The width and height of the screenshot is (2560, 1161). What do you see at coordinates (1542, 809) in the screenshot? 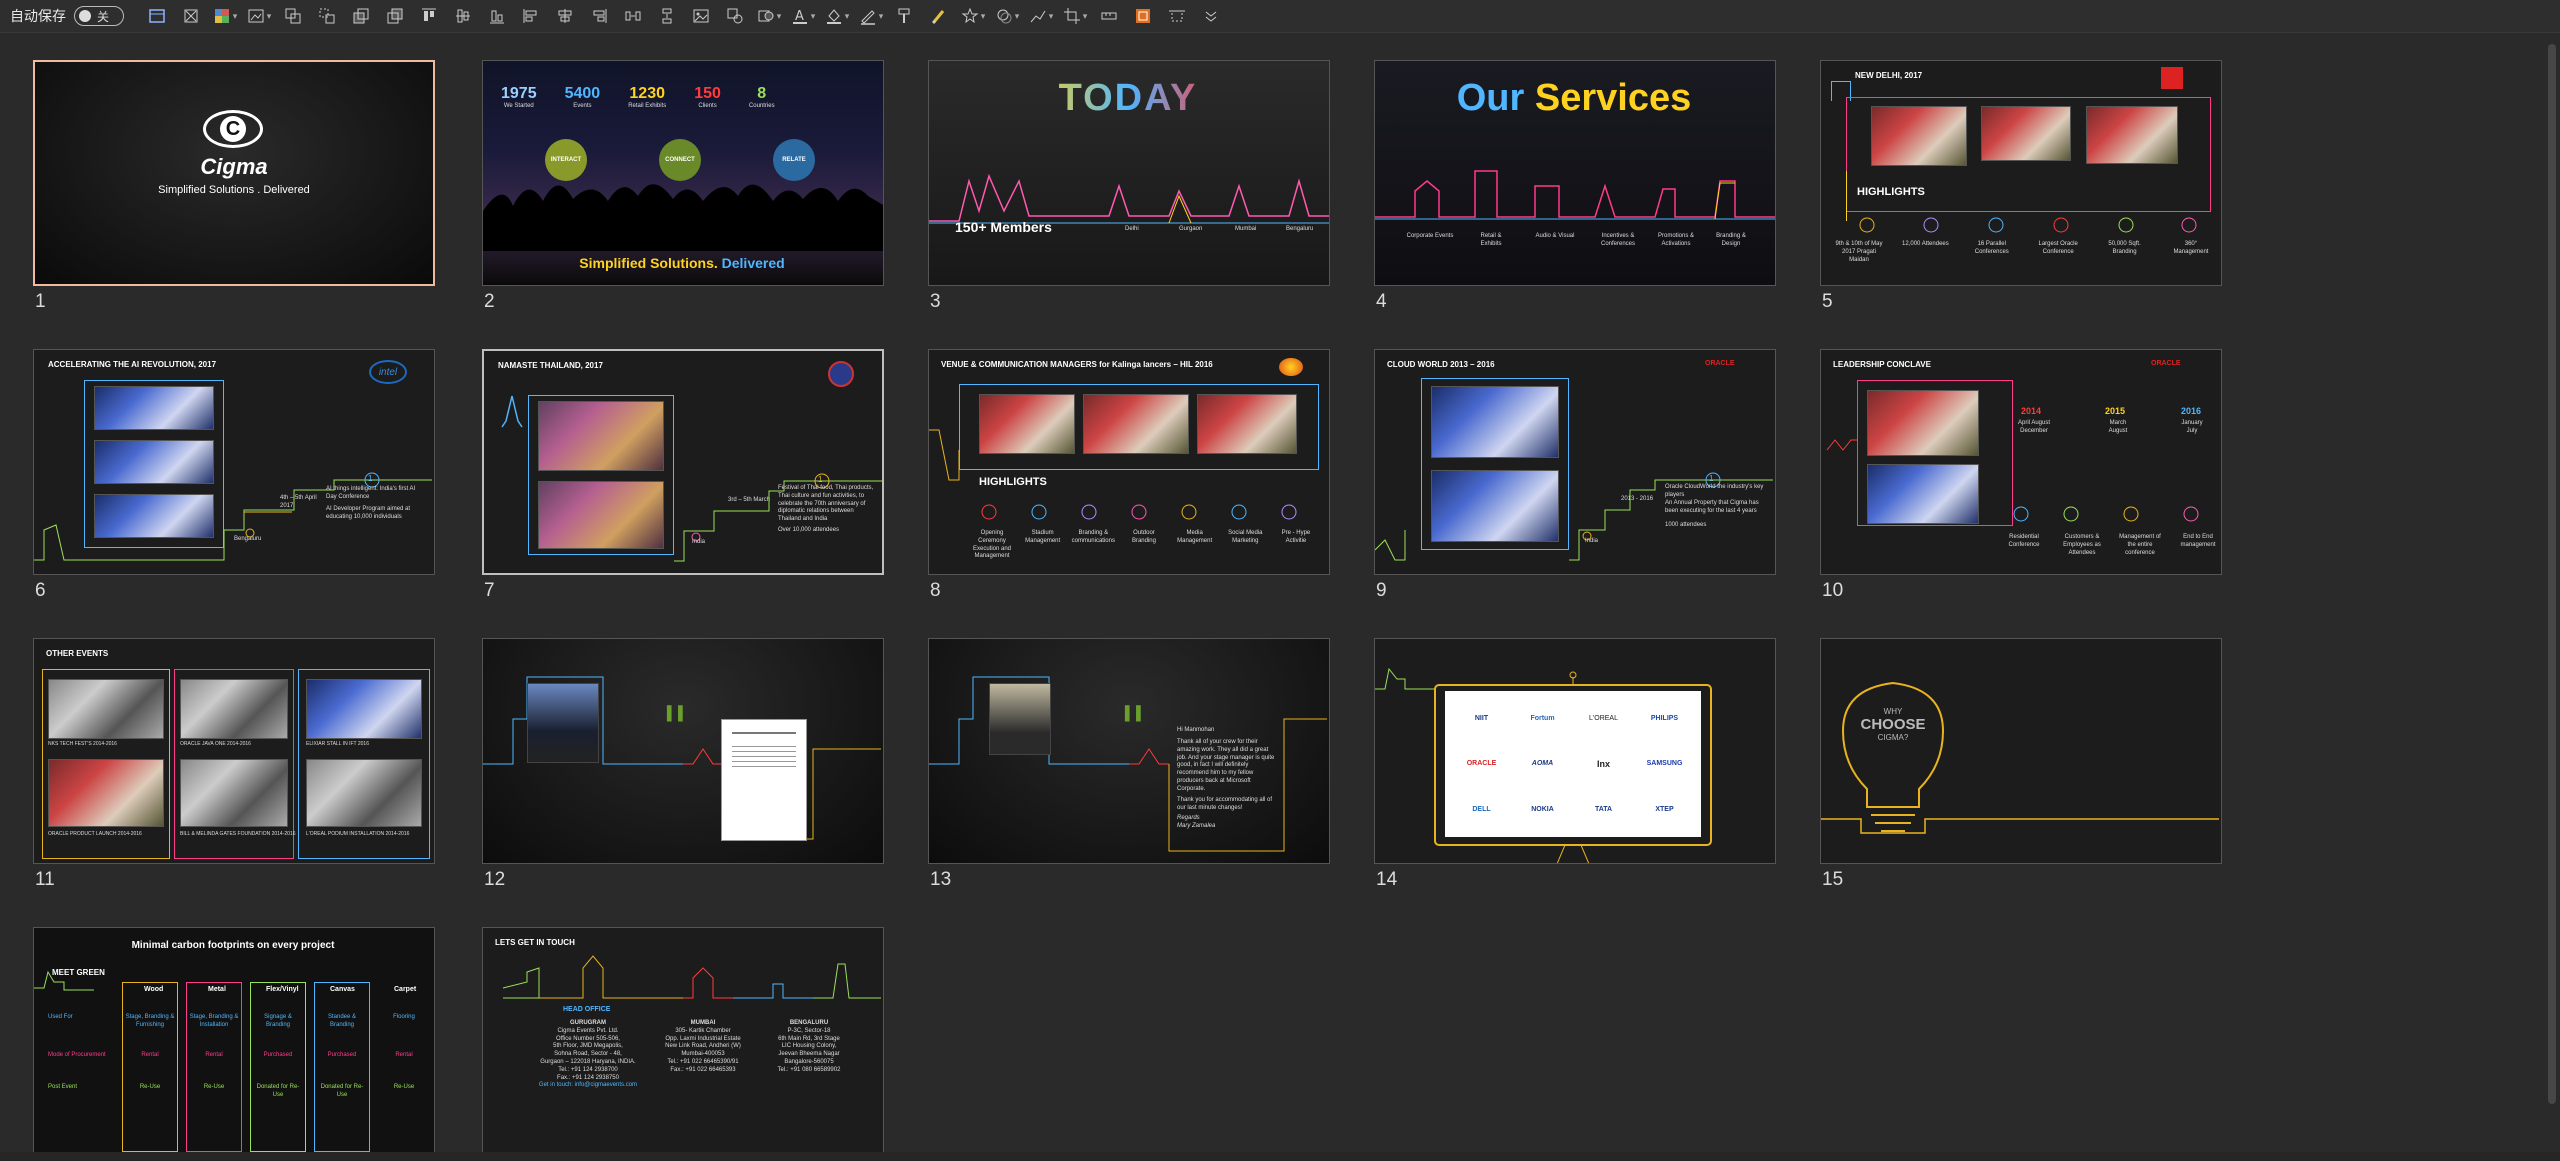
I see `client-logo: NOKIA` at bounding box center [1542, 809].